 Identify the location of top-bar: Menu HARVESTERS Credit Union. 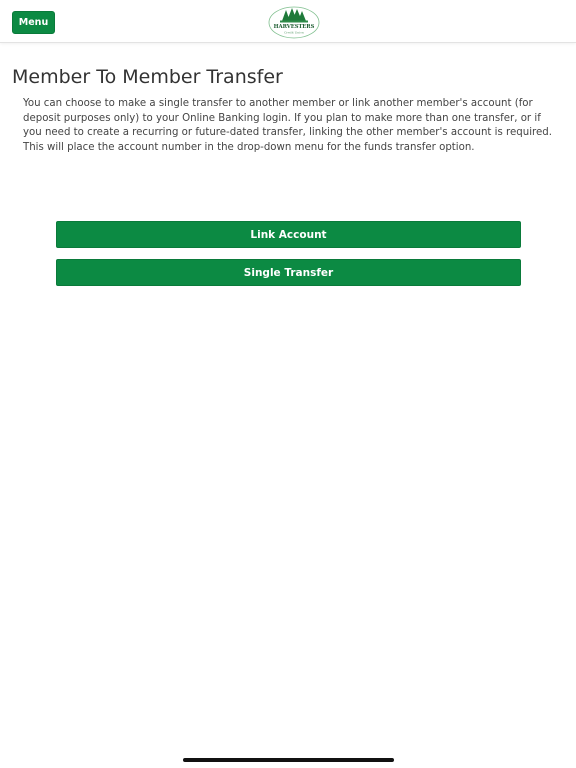
(288, 21).